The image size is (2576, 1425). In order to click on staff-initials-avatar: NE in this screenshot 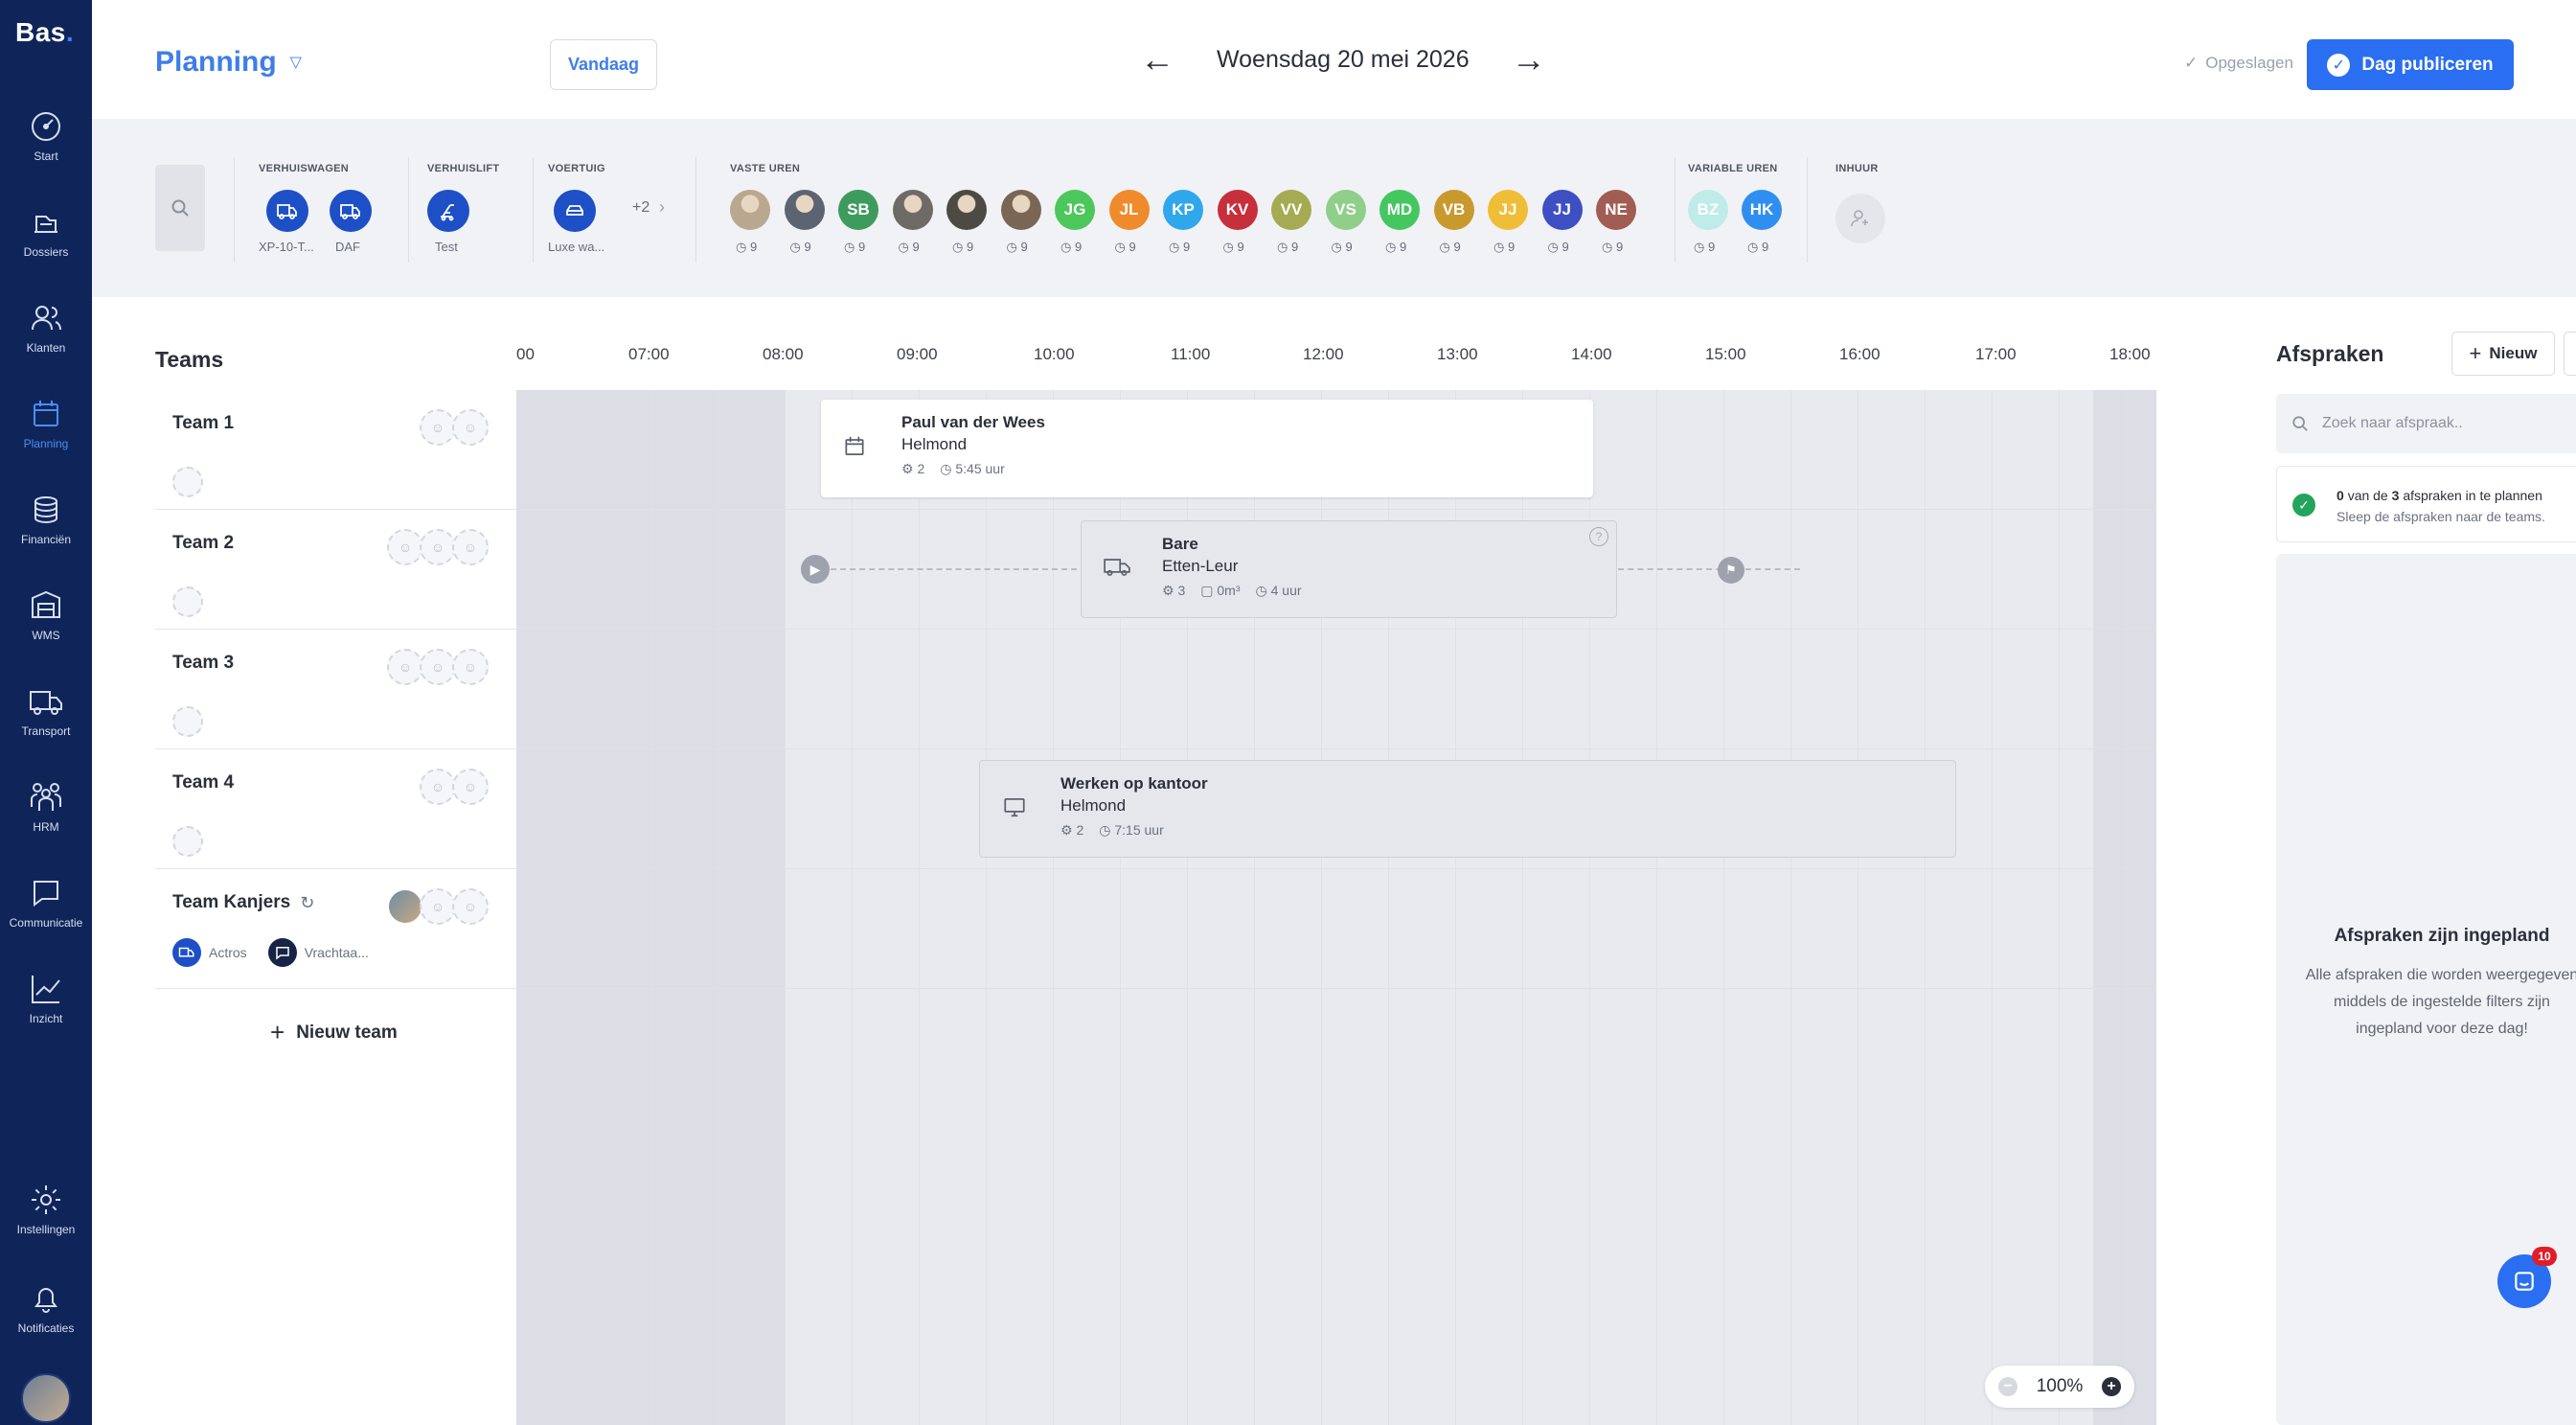, I will do `click(1616, 210)`.